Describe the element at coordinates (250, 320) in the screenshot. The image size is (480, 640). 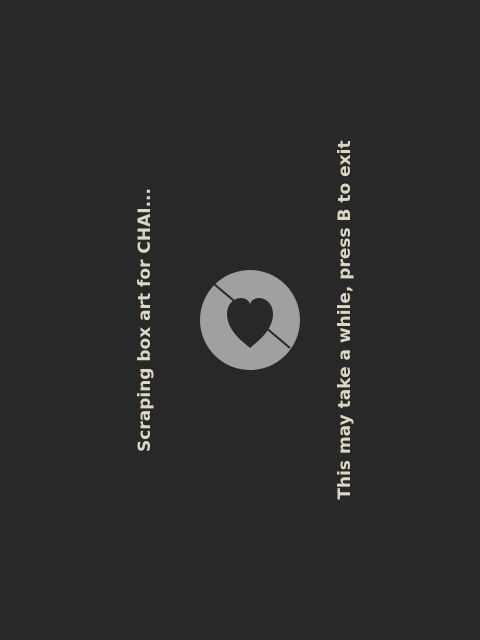
I see `heart-badge-icon` at that location.